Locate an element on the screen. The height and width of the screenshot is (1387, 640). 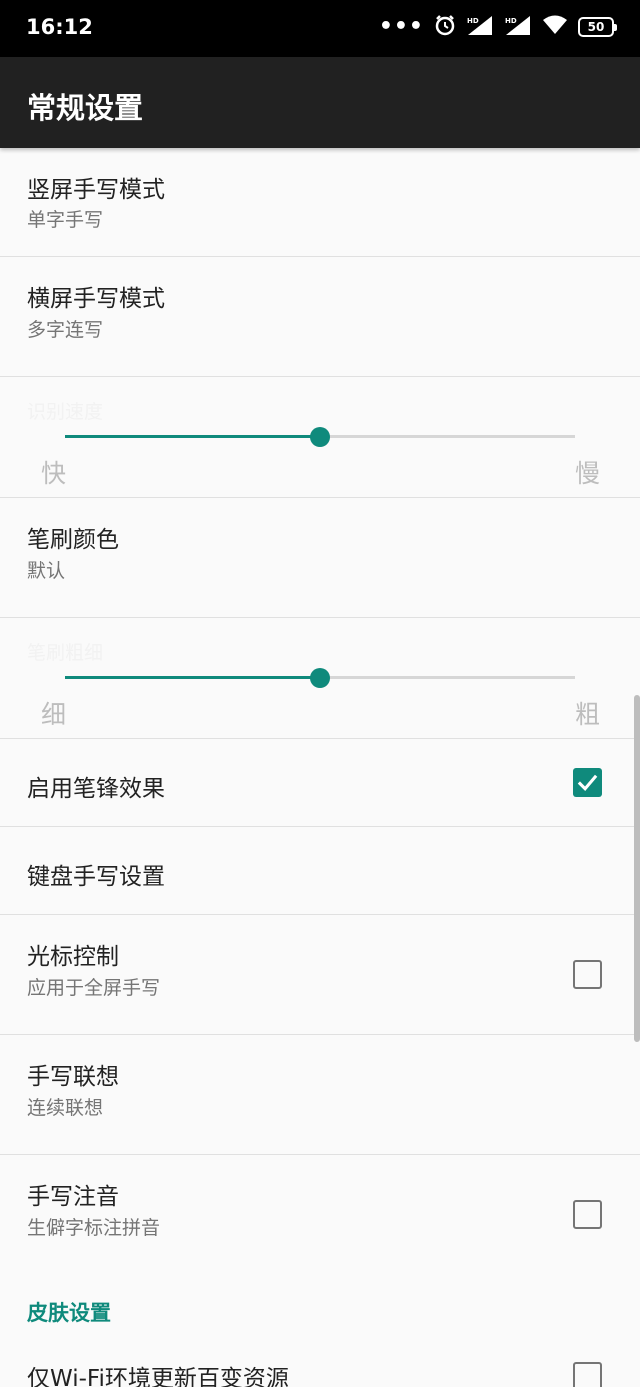
setting-title: 光标控制 is located at coordinates (73, 957).